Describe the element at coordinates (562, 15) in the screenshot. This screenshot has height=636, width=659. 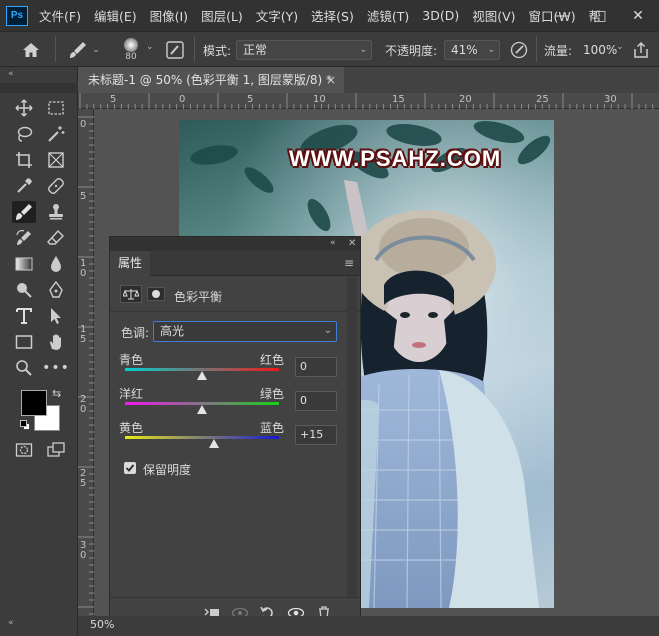
I see `minimize-button: —` at that location.